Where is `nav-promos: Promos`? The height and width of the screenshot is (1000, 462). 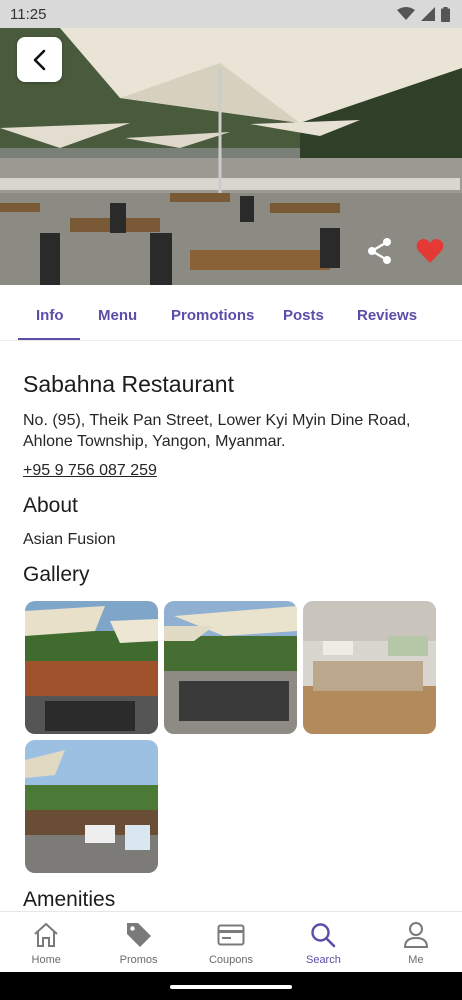
nav-promos: Promos is located at coordinates (138, 942).